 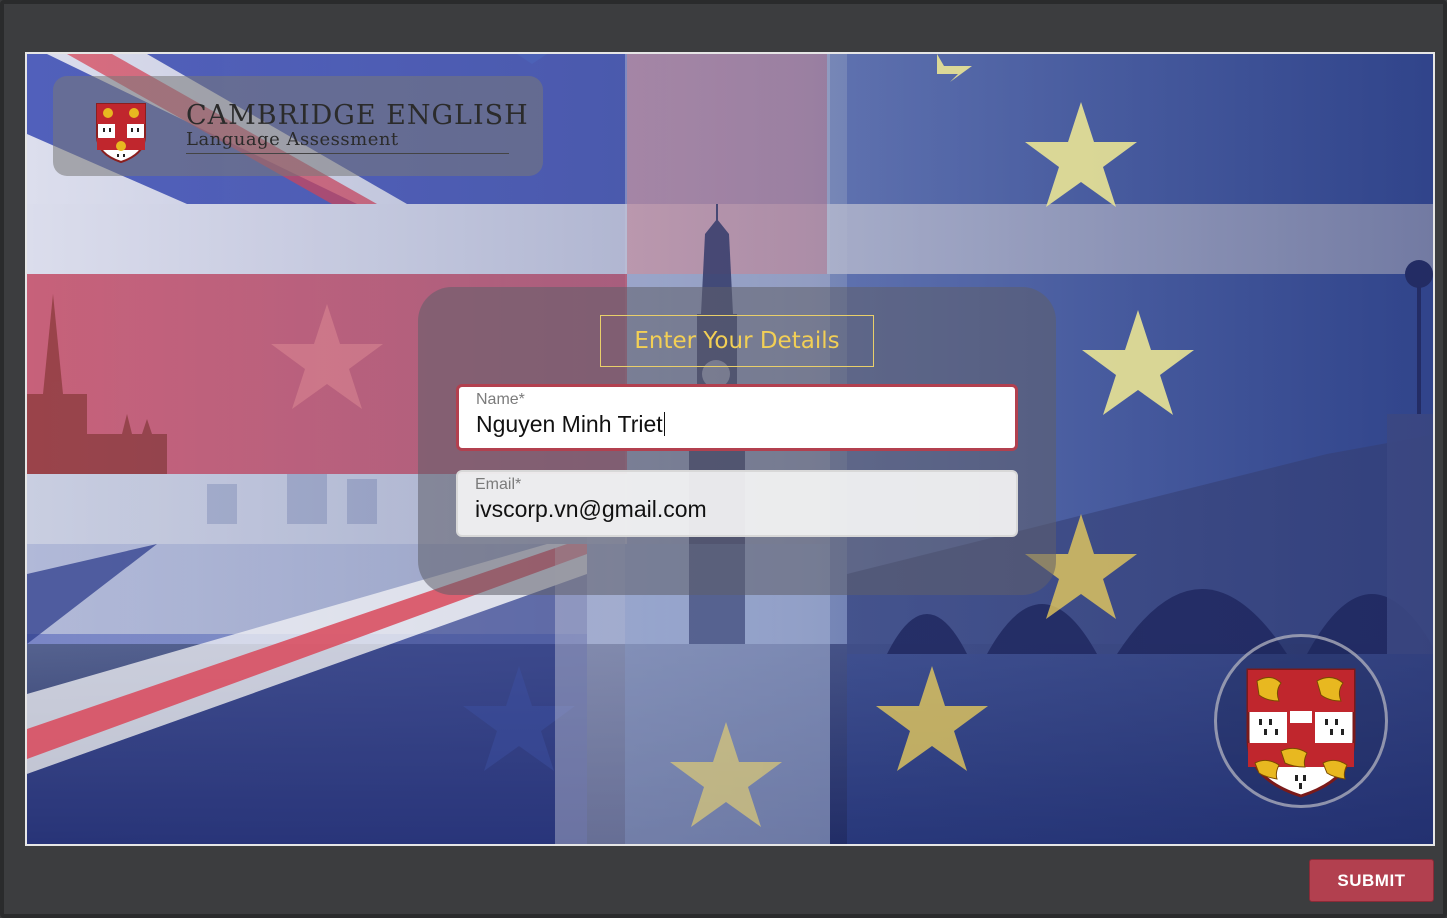 I want to click on logo-panel: CAMBRIDGE ENGLISH Language Assessment, so click(x=298, y=126).